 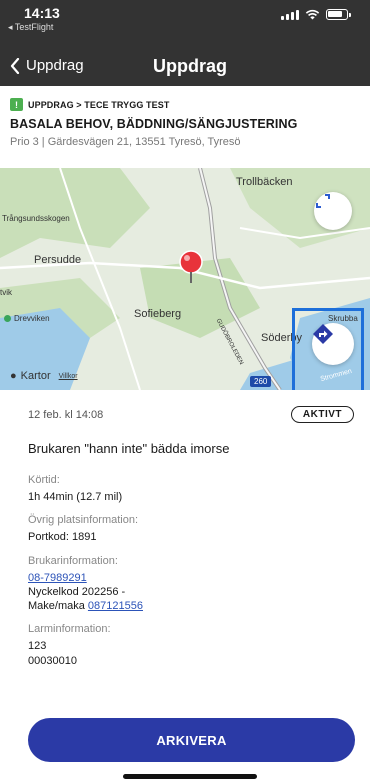 I want to click on fullscreen-button, so click(x=333, y=211).